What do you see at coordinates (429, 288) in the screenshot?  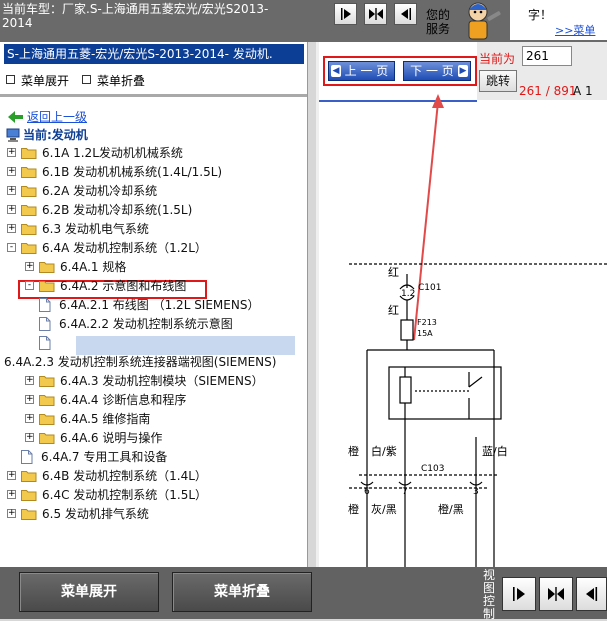 I see `connector-c101: C101` at bounding box center [429, 288].